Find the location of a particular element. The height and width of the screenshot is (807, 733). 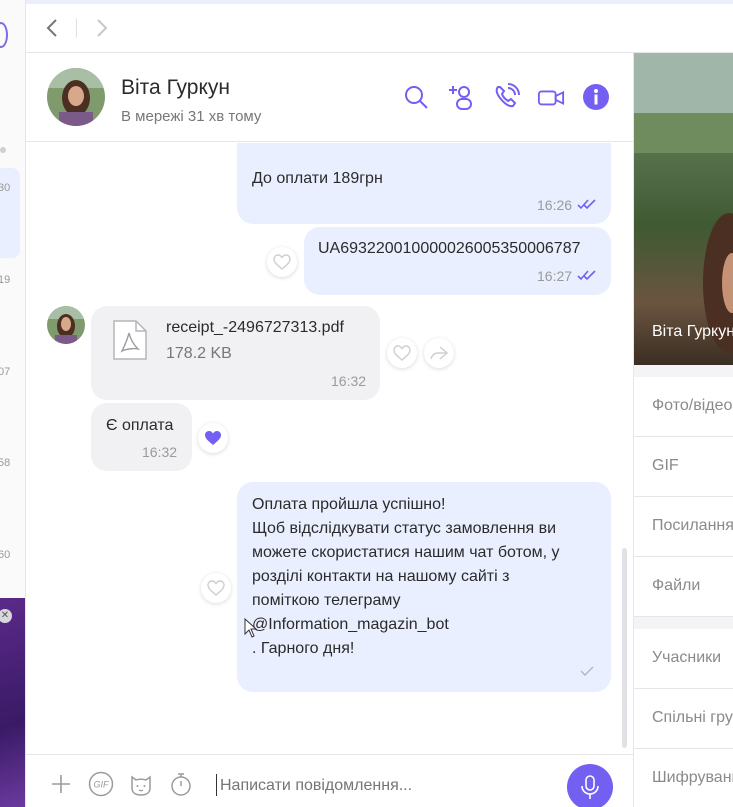

file-size: 178.2 KB is located at coordinates (199, 353).